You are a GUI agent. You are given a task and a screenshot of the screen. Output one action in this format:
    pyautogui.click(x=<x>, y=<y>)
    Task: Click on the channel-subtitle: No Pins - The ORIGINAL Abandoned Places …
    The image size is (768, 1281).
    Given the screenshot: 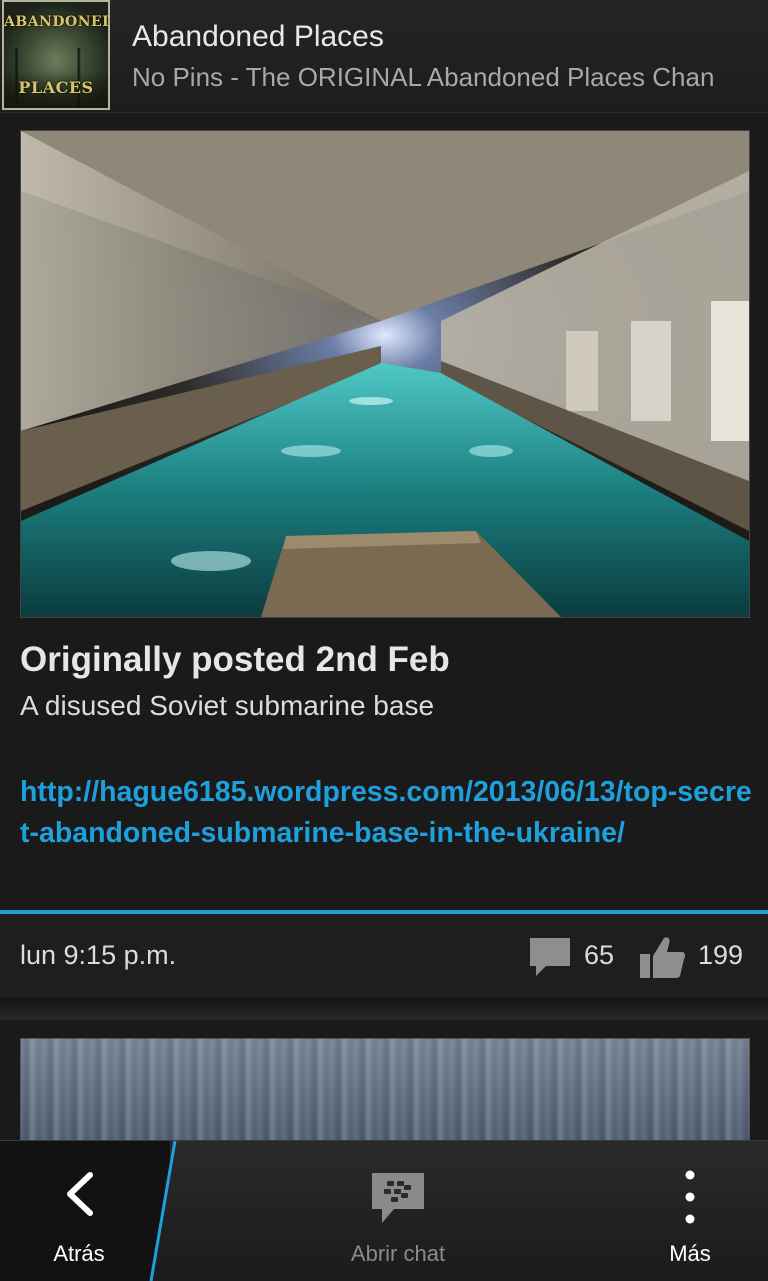 What is the action you would take?
    pyautogui.click(x=423, y=77)
    